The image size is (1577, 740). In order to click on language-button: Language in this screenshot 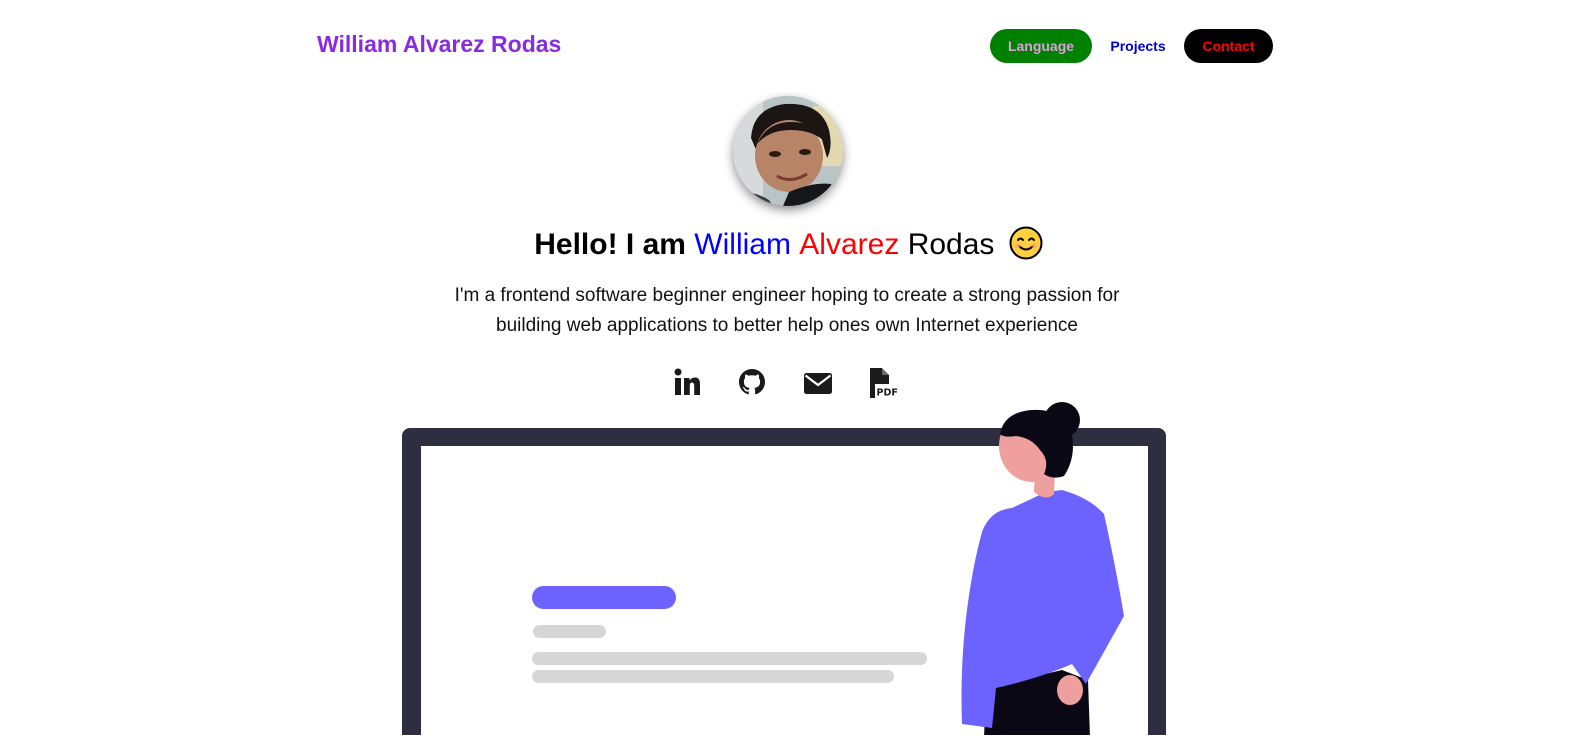, I will do `click(1041, 46)`.